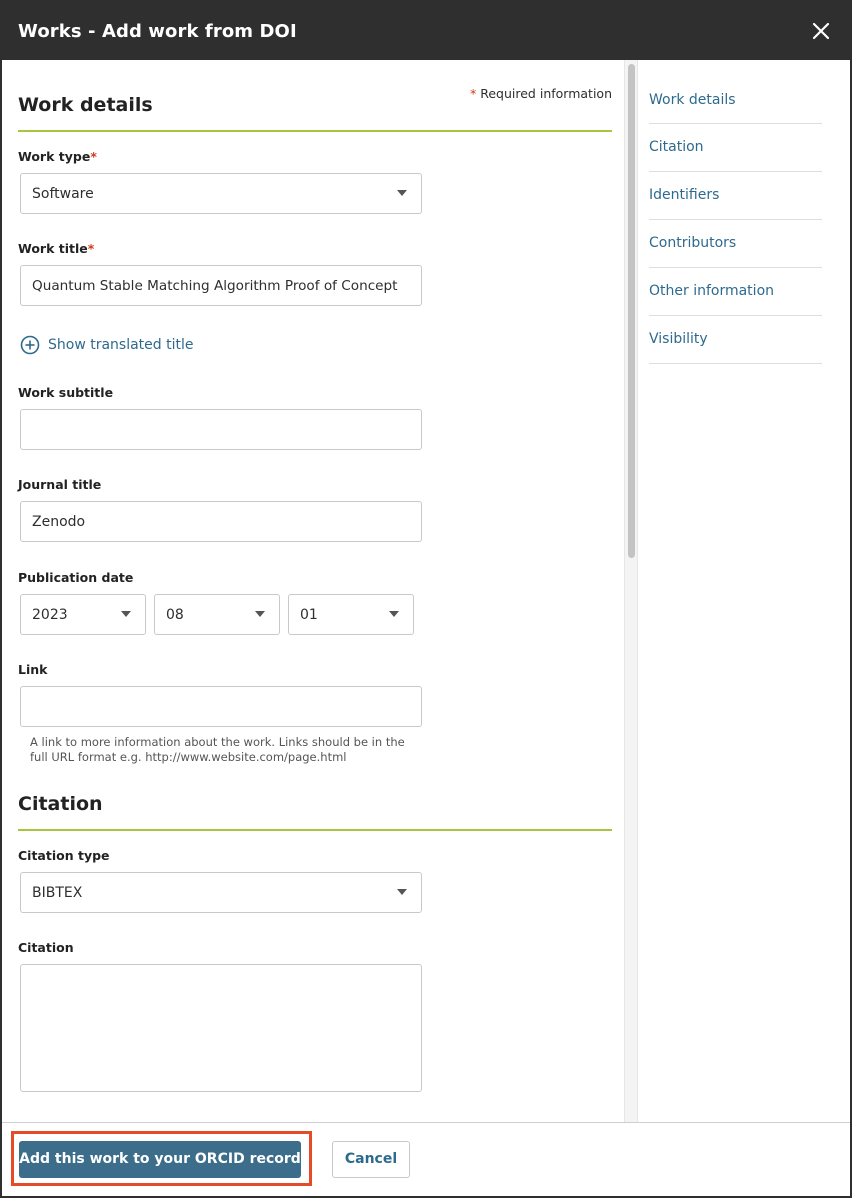 Image resolution: width=852 pixels, height=1198 pixels. I want to click on dialog-title: Works - Add work from DOI, so click(157, 31).